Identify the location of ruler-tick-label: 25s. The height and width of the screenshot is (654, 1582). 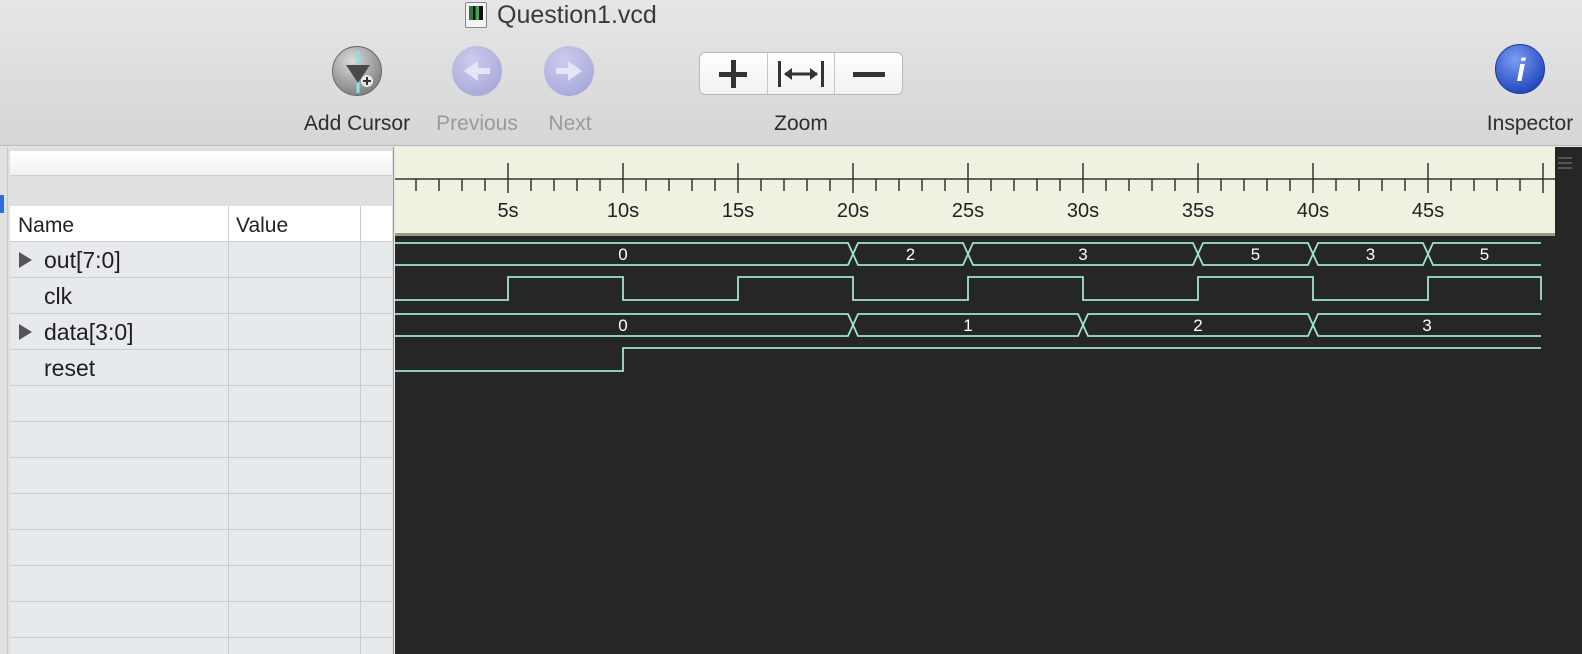
(968, 211).